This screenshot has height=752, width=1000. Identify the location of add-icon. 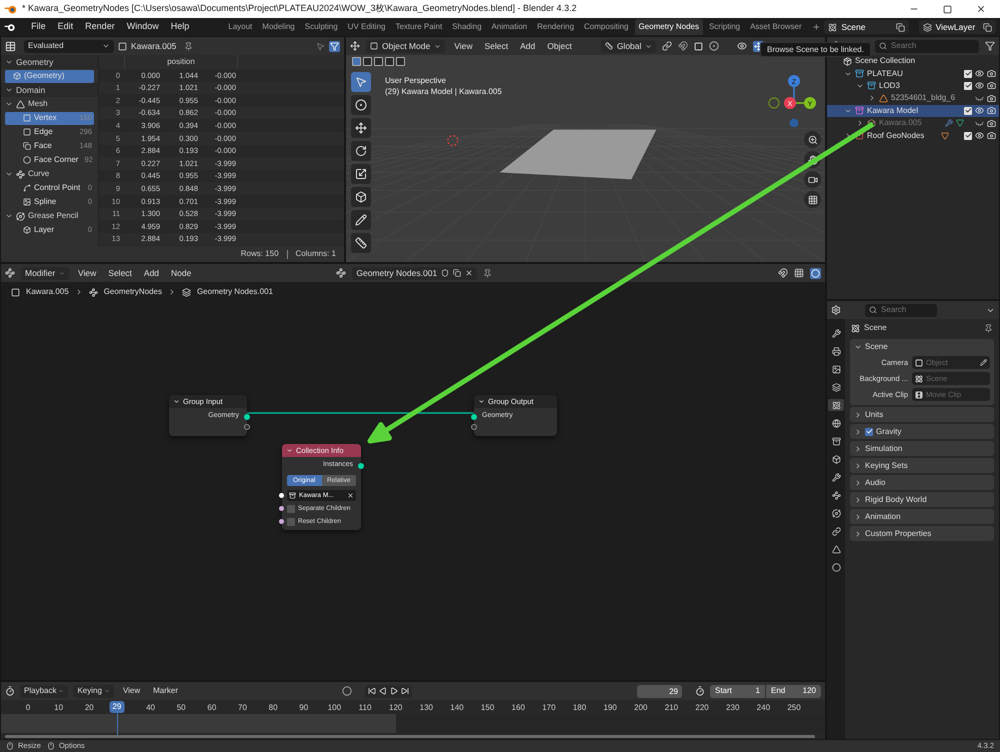
(816, 27).